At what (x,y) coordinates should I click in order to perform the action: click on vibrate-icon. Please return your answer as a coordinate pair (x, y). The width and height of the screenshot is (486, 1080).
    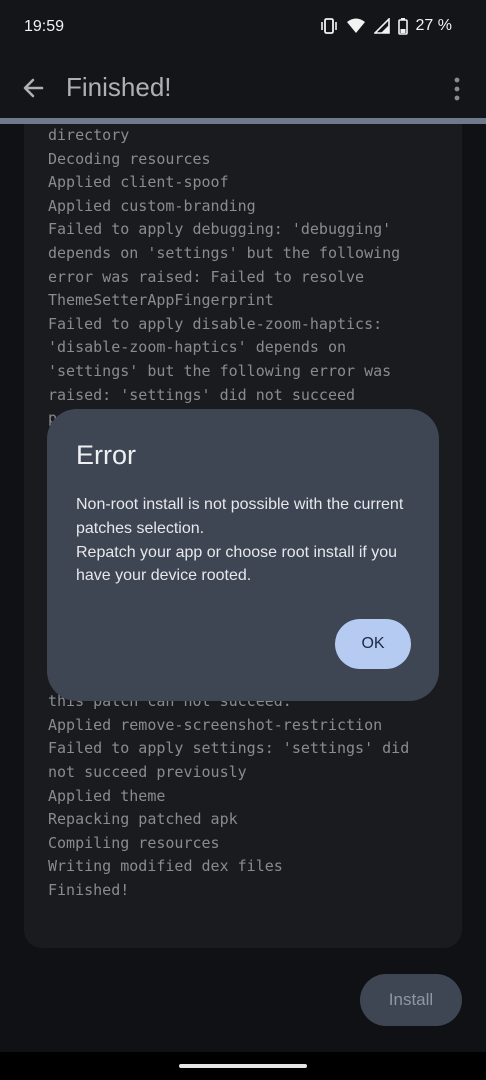
    Looking at the image, I should click on (328, 26).